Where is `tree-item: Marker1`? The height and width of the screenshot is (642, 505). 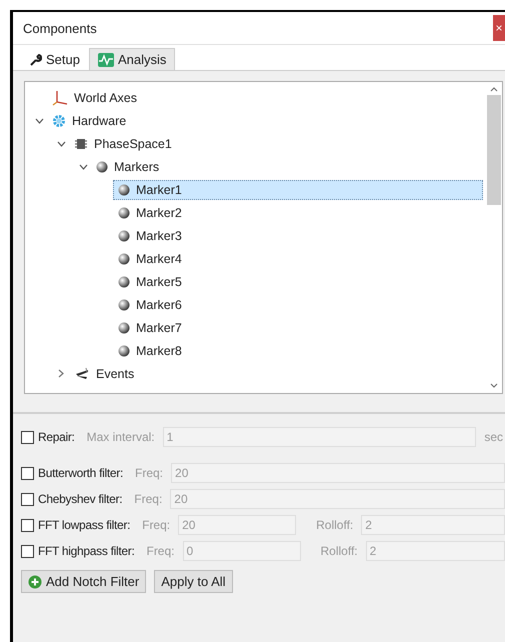 tree-item: Marker1 is located at coordinates (298, 190).